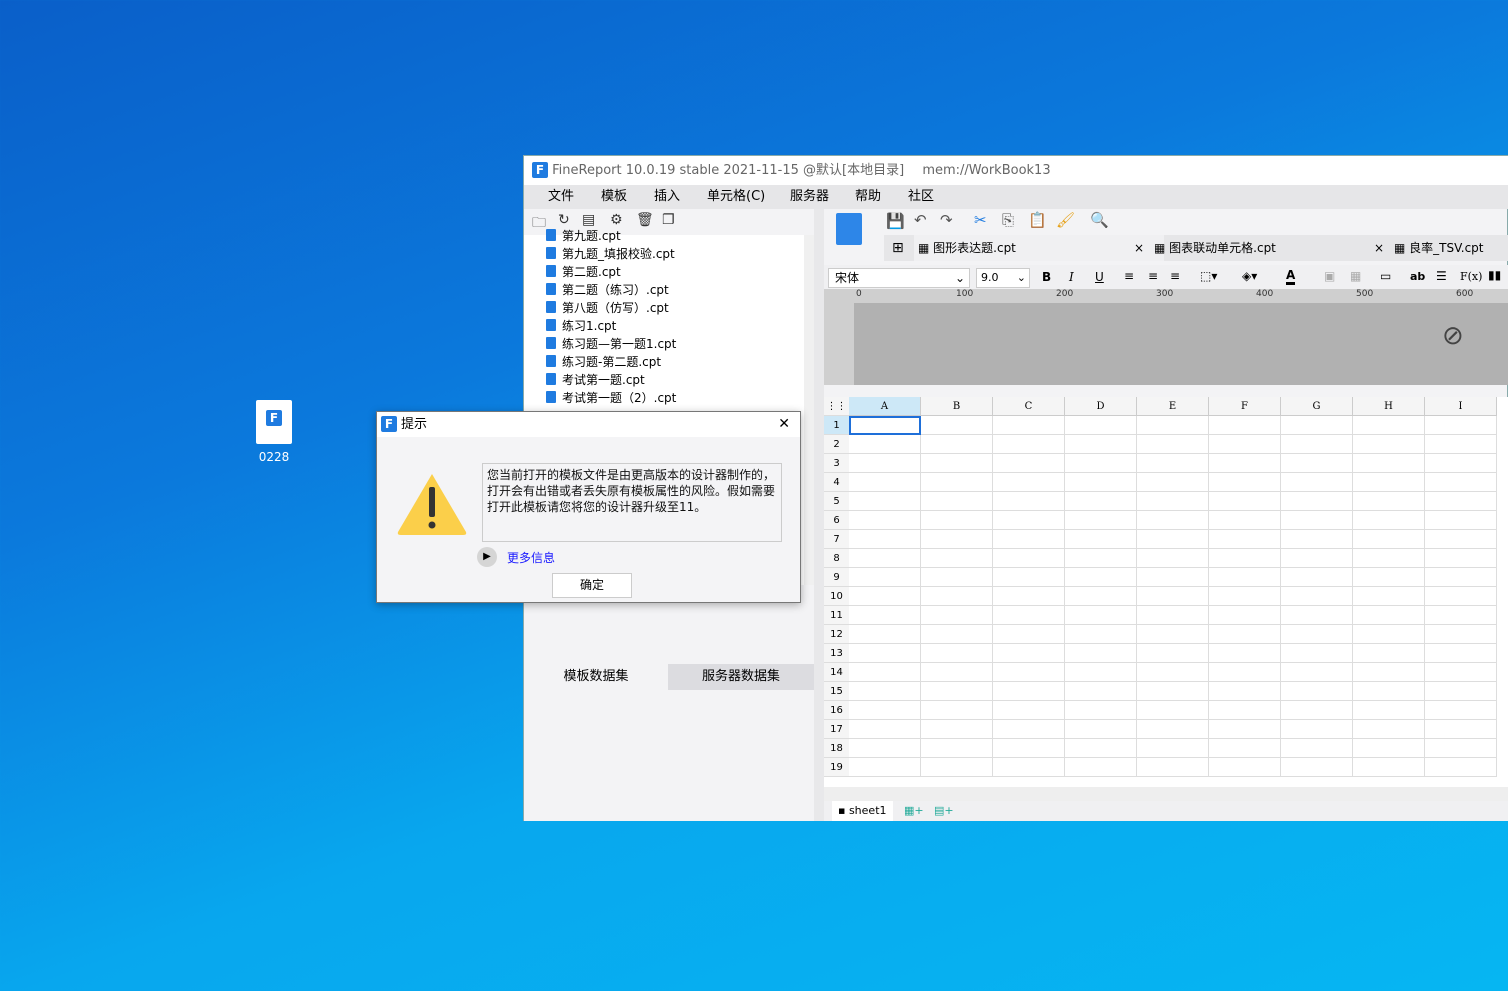 The height and width of the screenshot is (991, 1508). Describe the element at coordinates (1039, 248) in the screenshot. I see `tab-graph-expression: ▦ 图形表达题.cpt` at that location.